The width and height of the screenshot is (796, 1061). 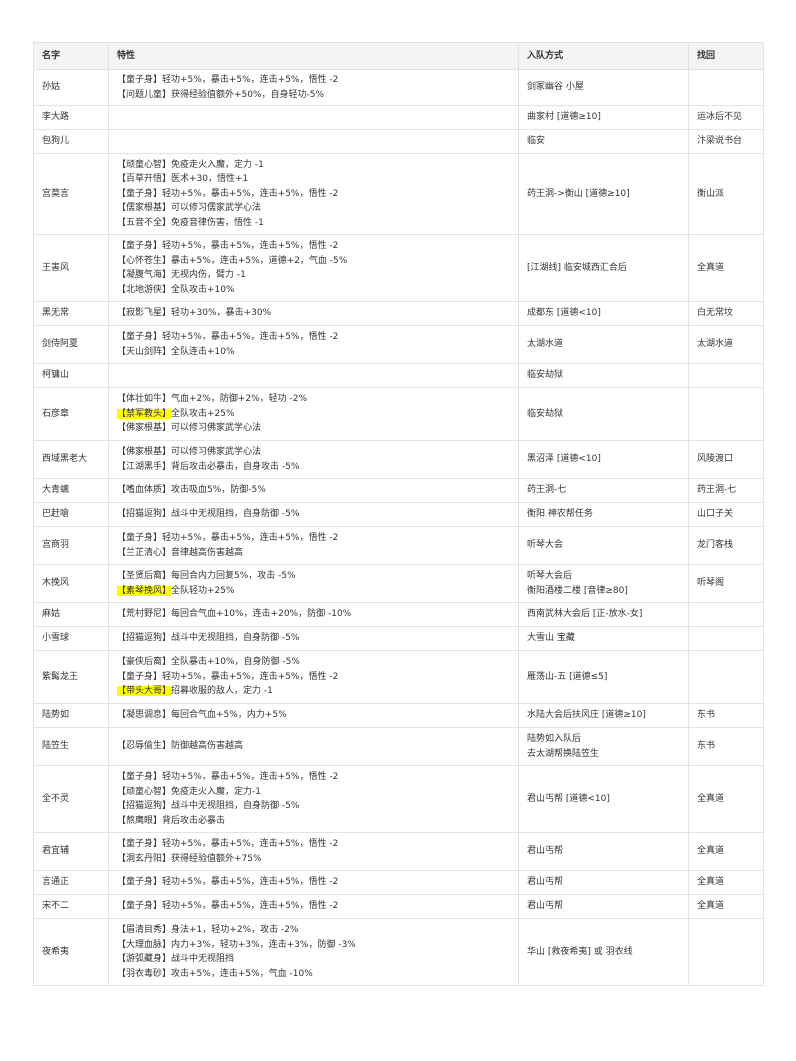 What do you see at coordinates (313, 591) in the screenshot?
I see `trait-line: 【素琴挽风】全队轻功+25%` at bounding box center [313, 591].